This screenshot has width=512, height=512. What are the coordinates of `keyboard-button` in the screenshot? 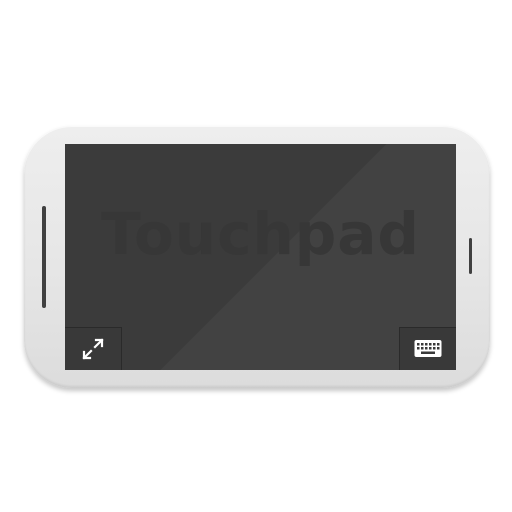 It's located at (427, 348).